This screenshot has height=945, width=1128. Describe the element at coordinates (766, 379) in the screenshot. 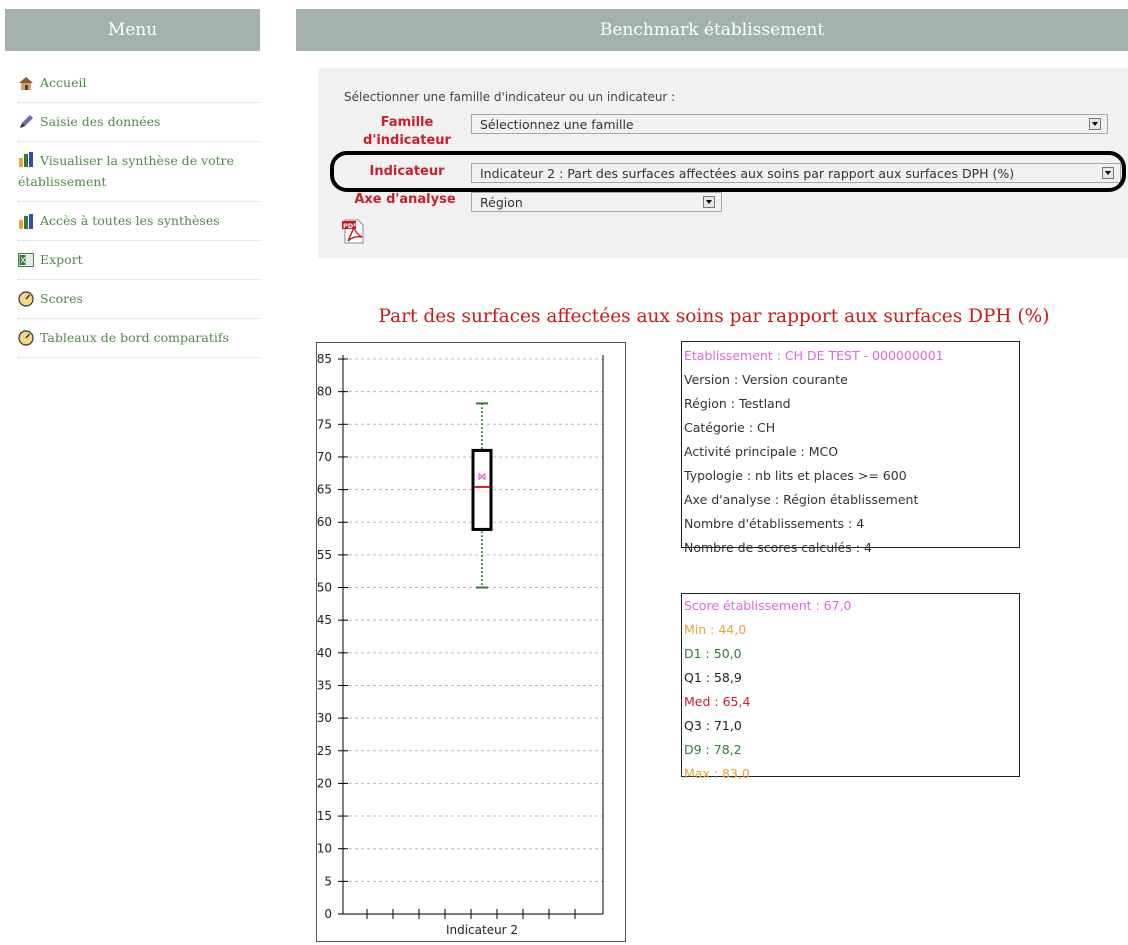

I see `info-version: Version : Version courante` at that location.